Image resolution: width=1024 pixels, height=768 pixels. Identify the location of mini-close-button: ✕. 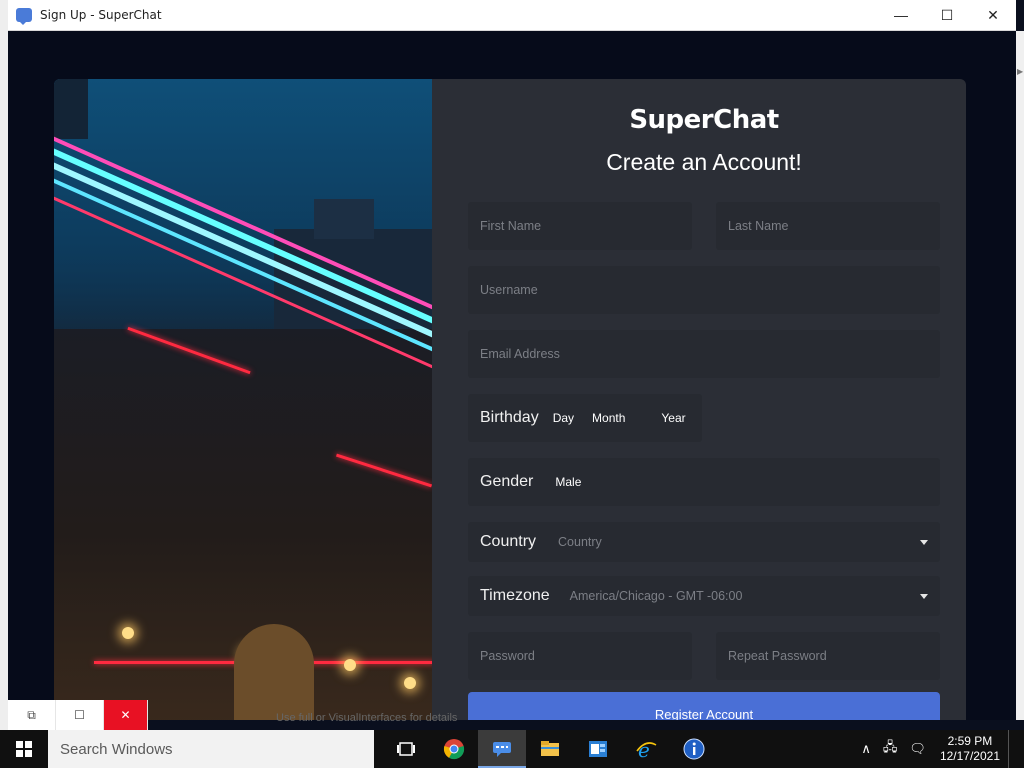
(126, 715).